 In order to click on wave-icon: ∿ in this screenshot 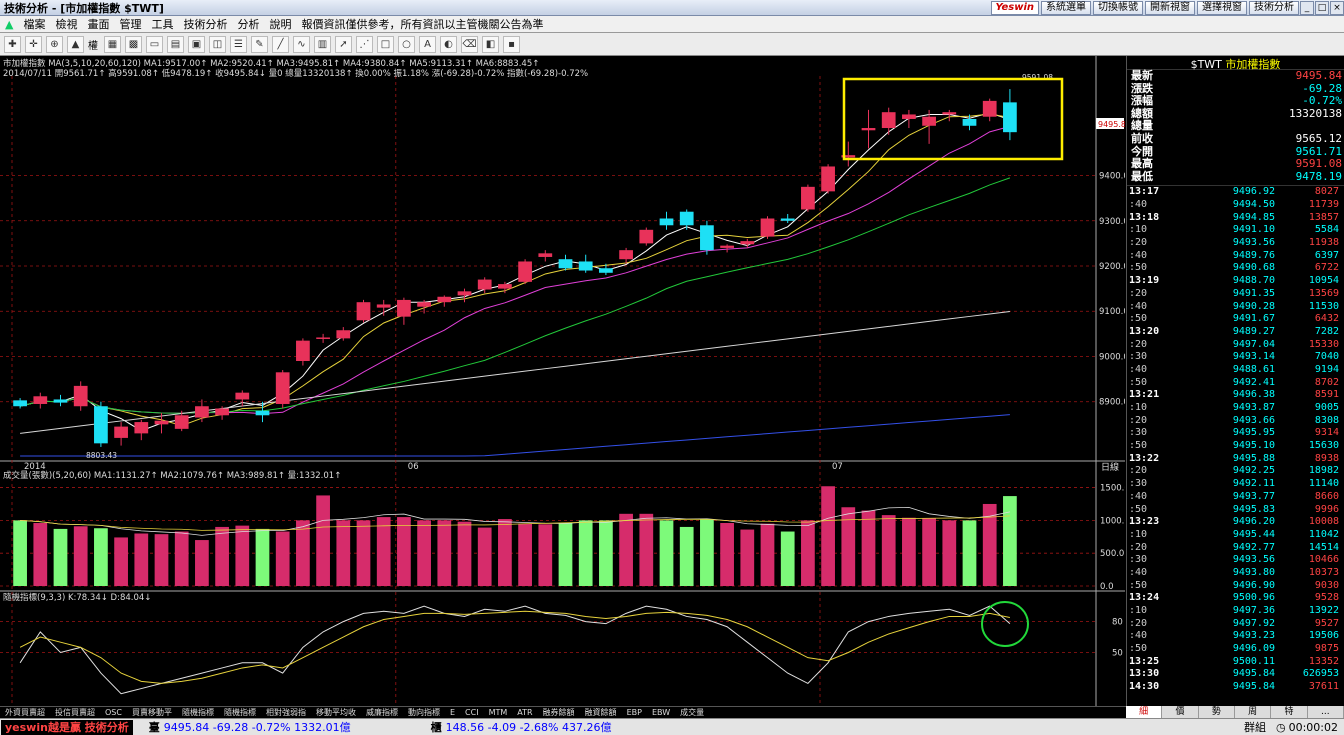, I will do `click(301, 44)`.